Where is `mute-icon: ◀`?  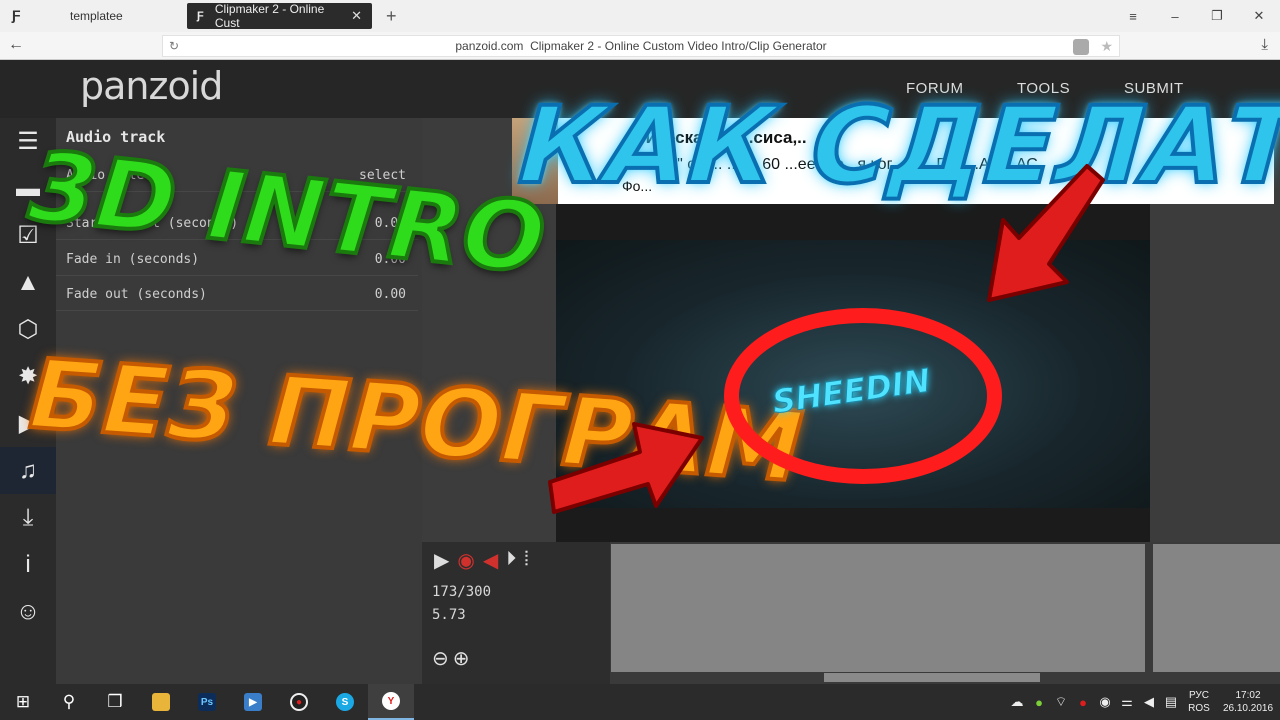
mute-icon: ◀ is located at coordinates (490, 560).